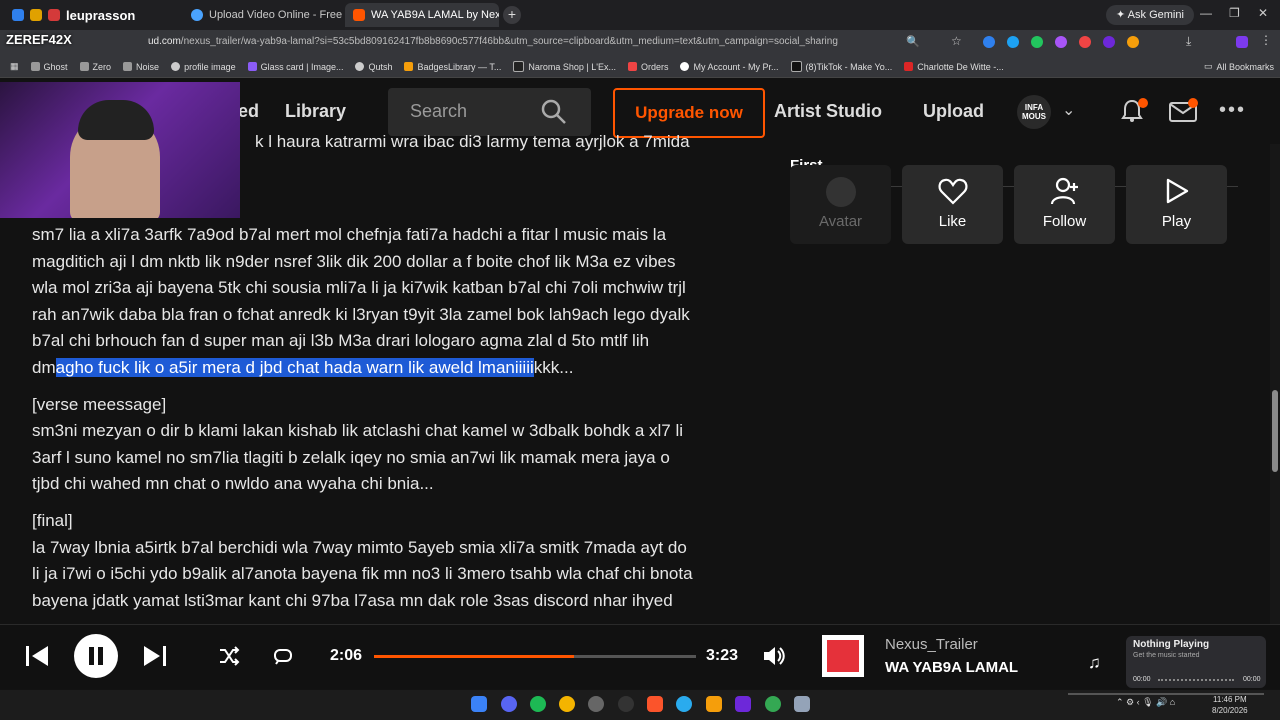 The image size is (1280, 720). What do you see at coordinates (54, 15) in the screenshot?
I see `tab-favicon-icon` at bounding box center [54, 15].